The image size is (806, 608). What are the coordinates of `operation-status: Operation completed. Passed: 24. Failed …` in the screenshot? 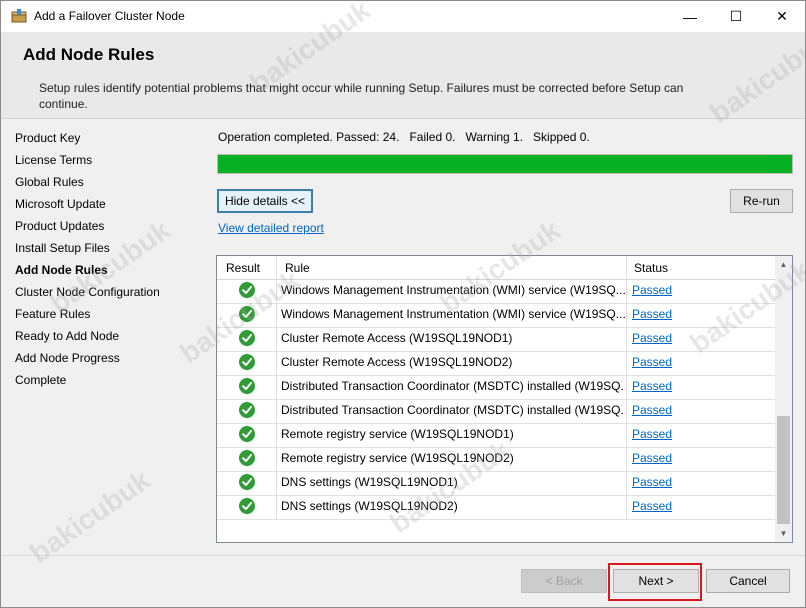 It's located at (404, 137).